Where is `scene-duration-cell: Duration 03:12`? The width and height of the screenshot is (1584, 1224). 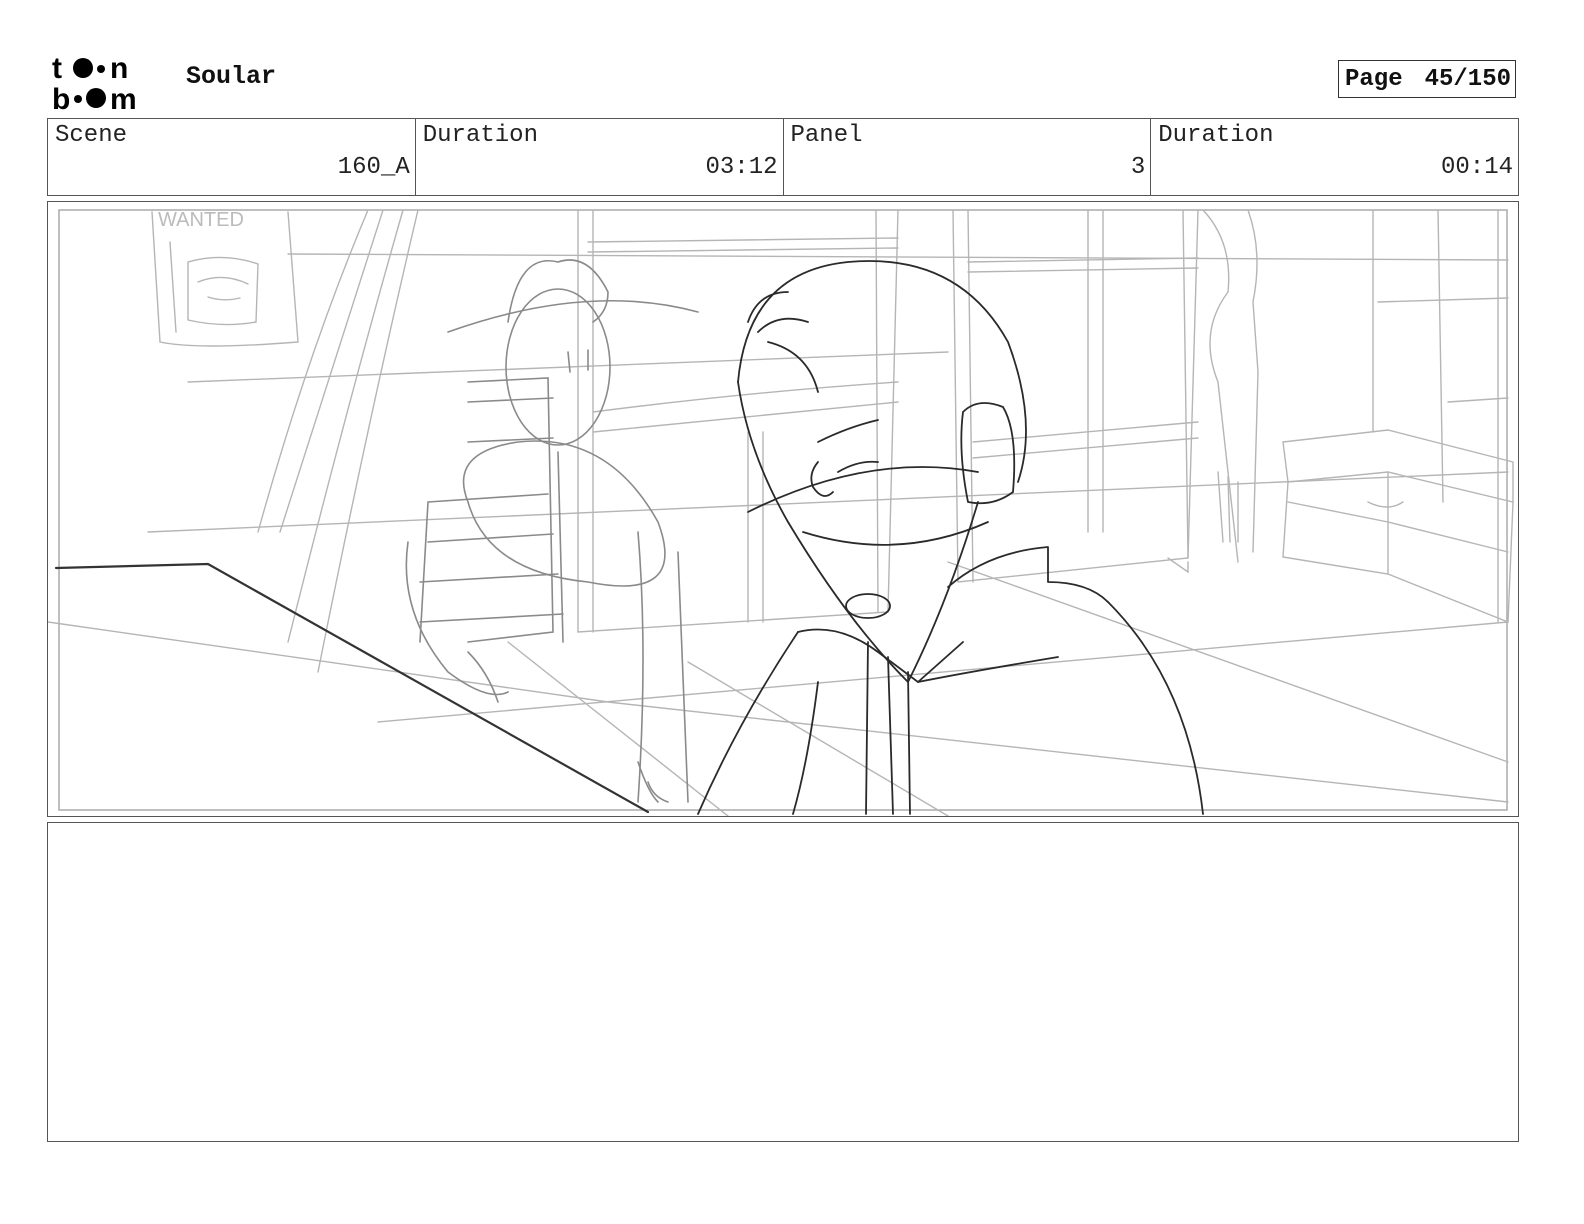
scene-duration-cell: Duration 03:12 is located at coordinates (600, 157).